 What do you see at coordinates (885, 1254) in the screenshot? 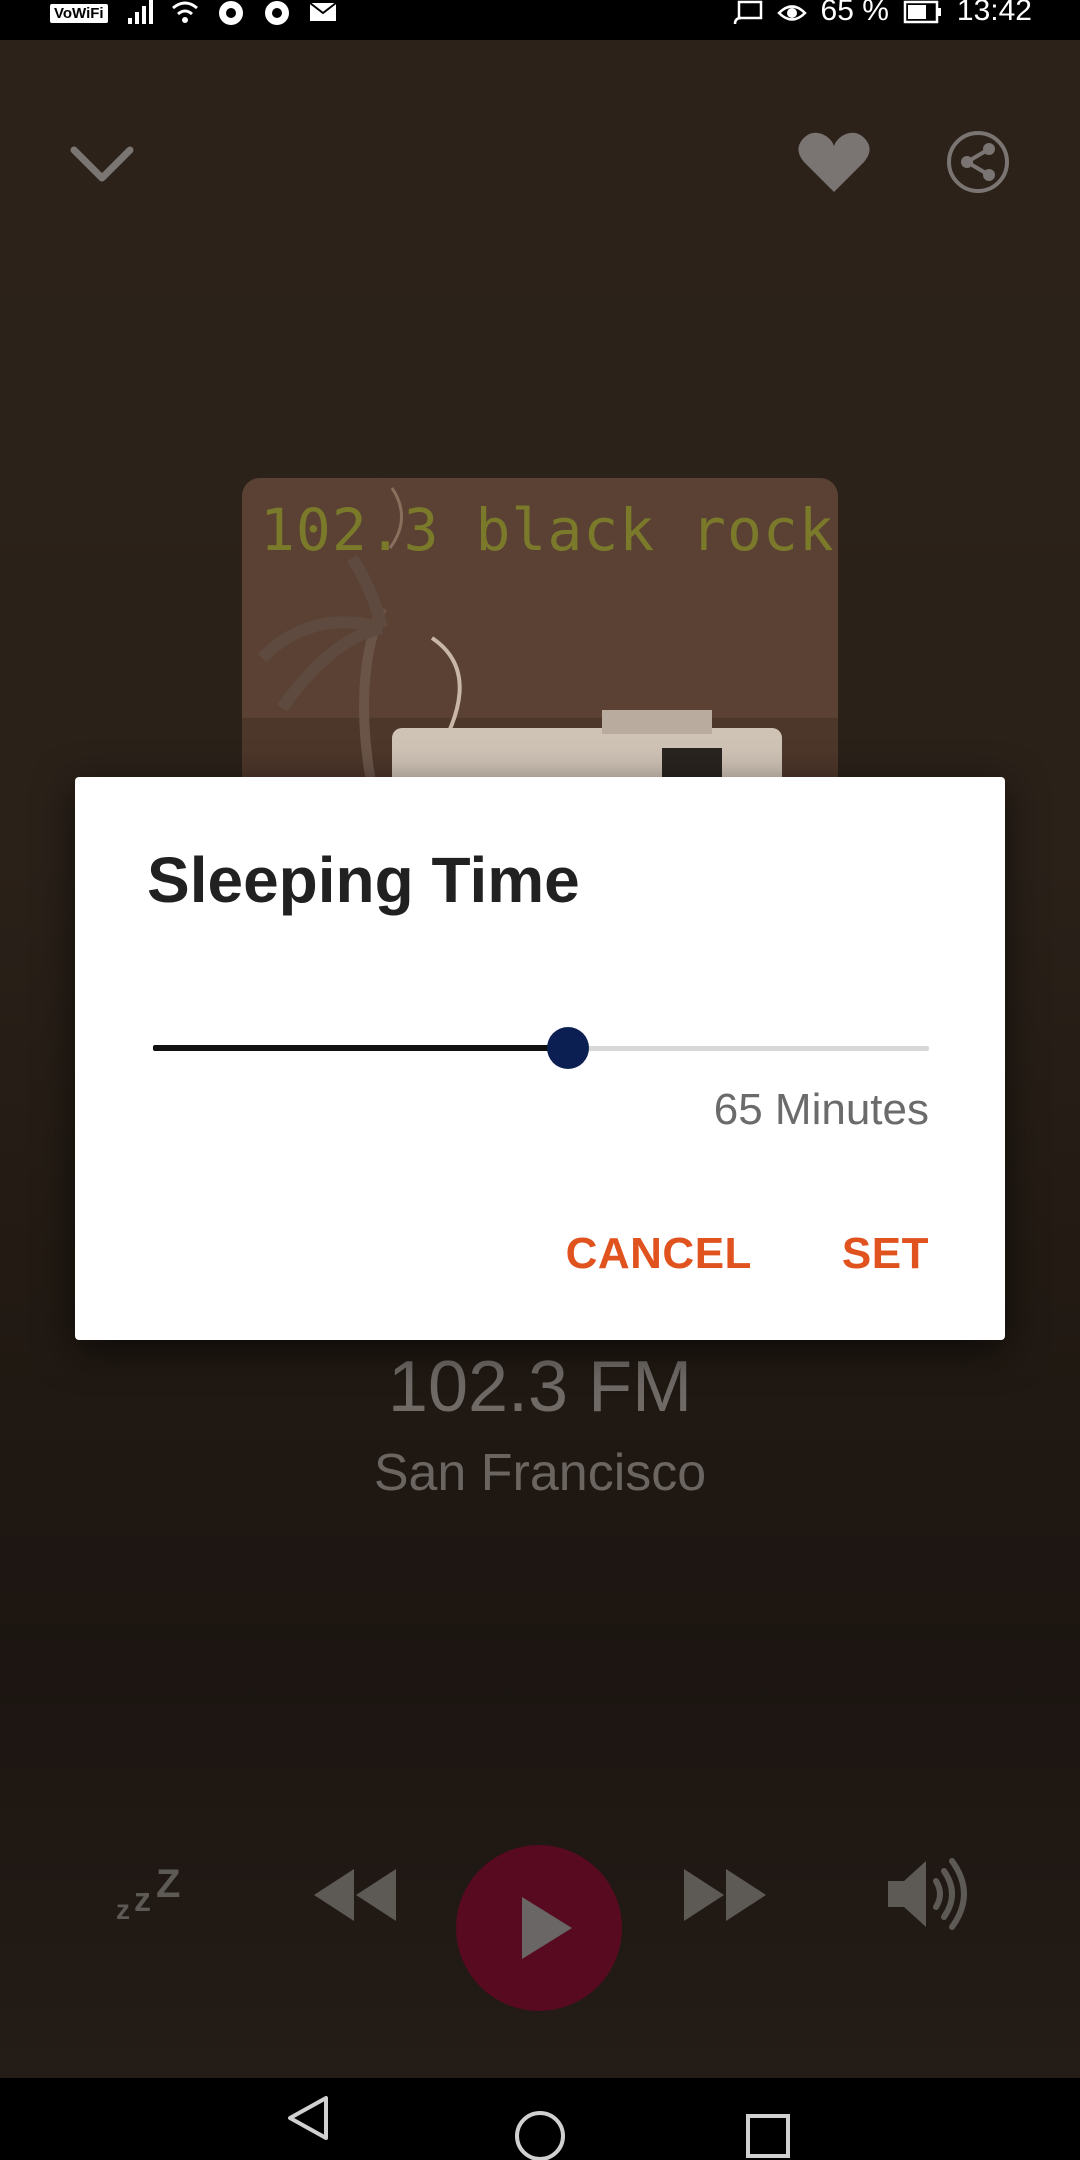
I see `set-button: SET` at bounding box center [885, 1254].